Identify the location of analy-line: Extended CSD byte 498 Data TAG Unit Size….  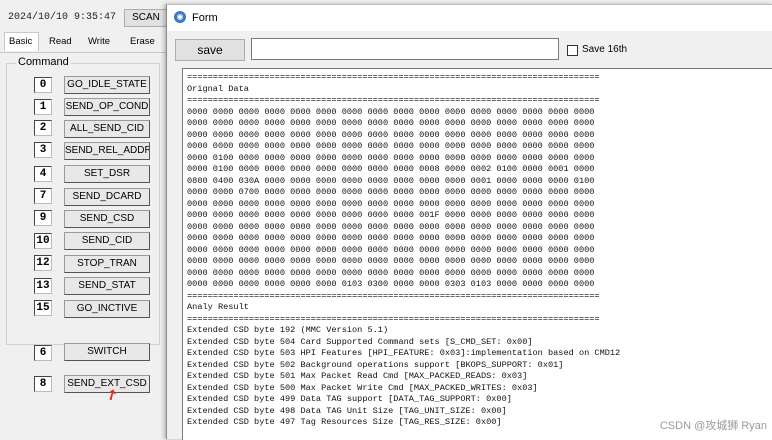
(347, 410).